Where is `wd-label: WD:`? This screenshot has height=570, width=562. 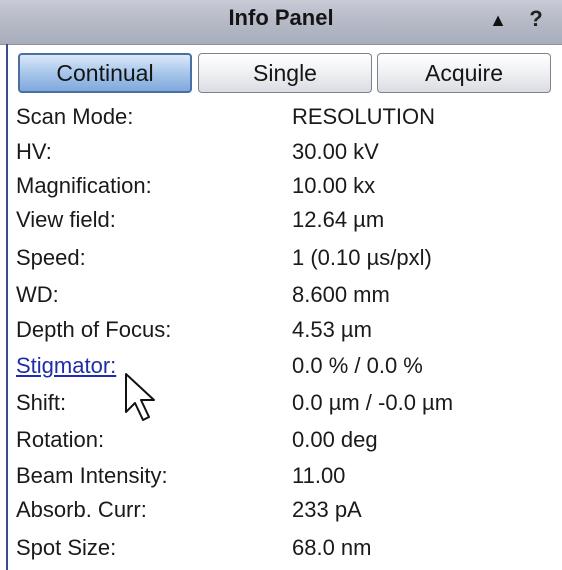
wd-label: WD: is located at coordinates (37, 294).